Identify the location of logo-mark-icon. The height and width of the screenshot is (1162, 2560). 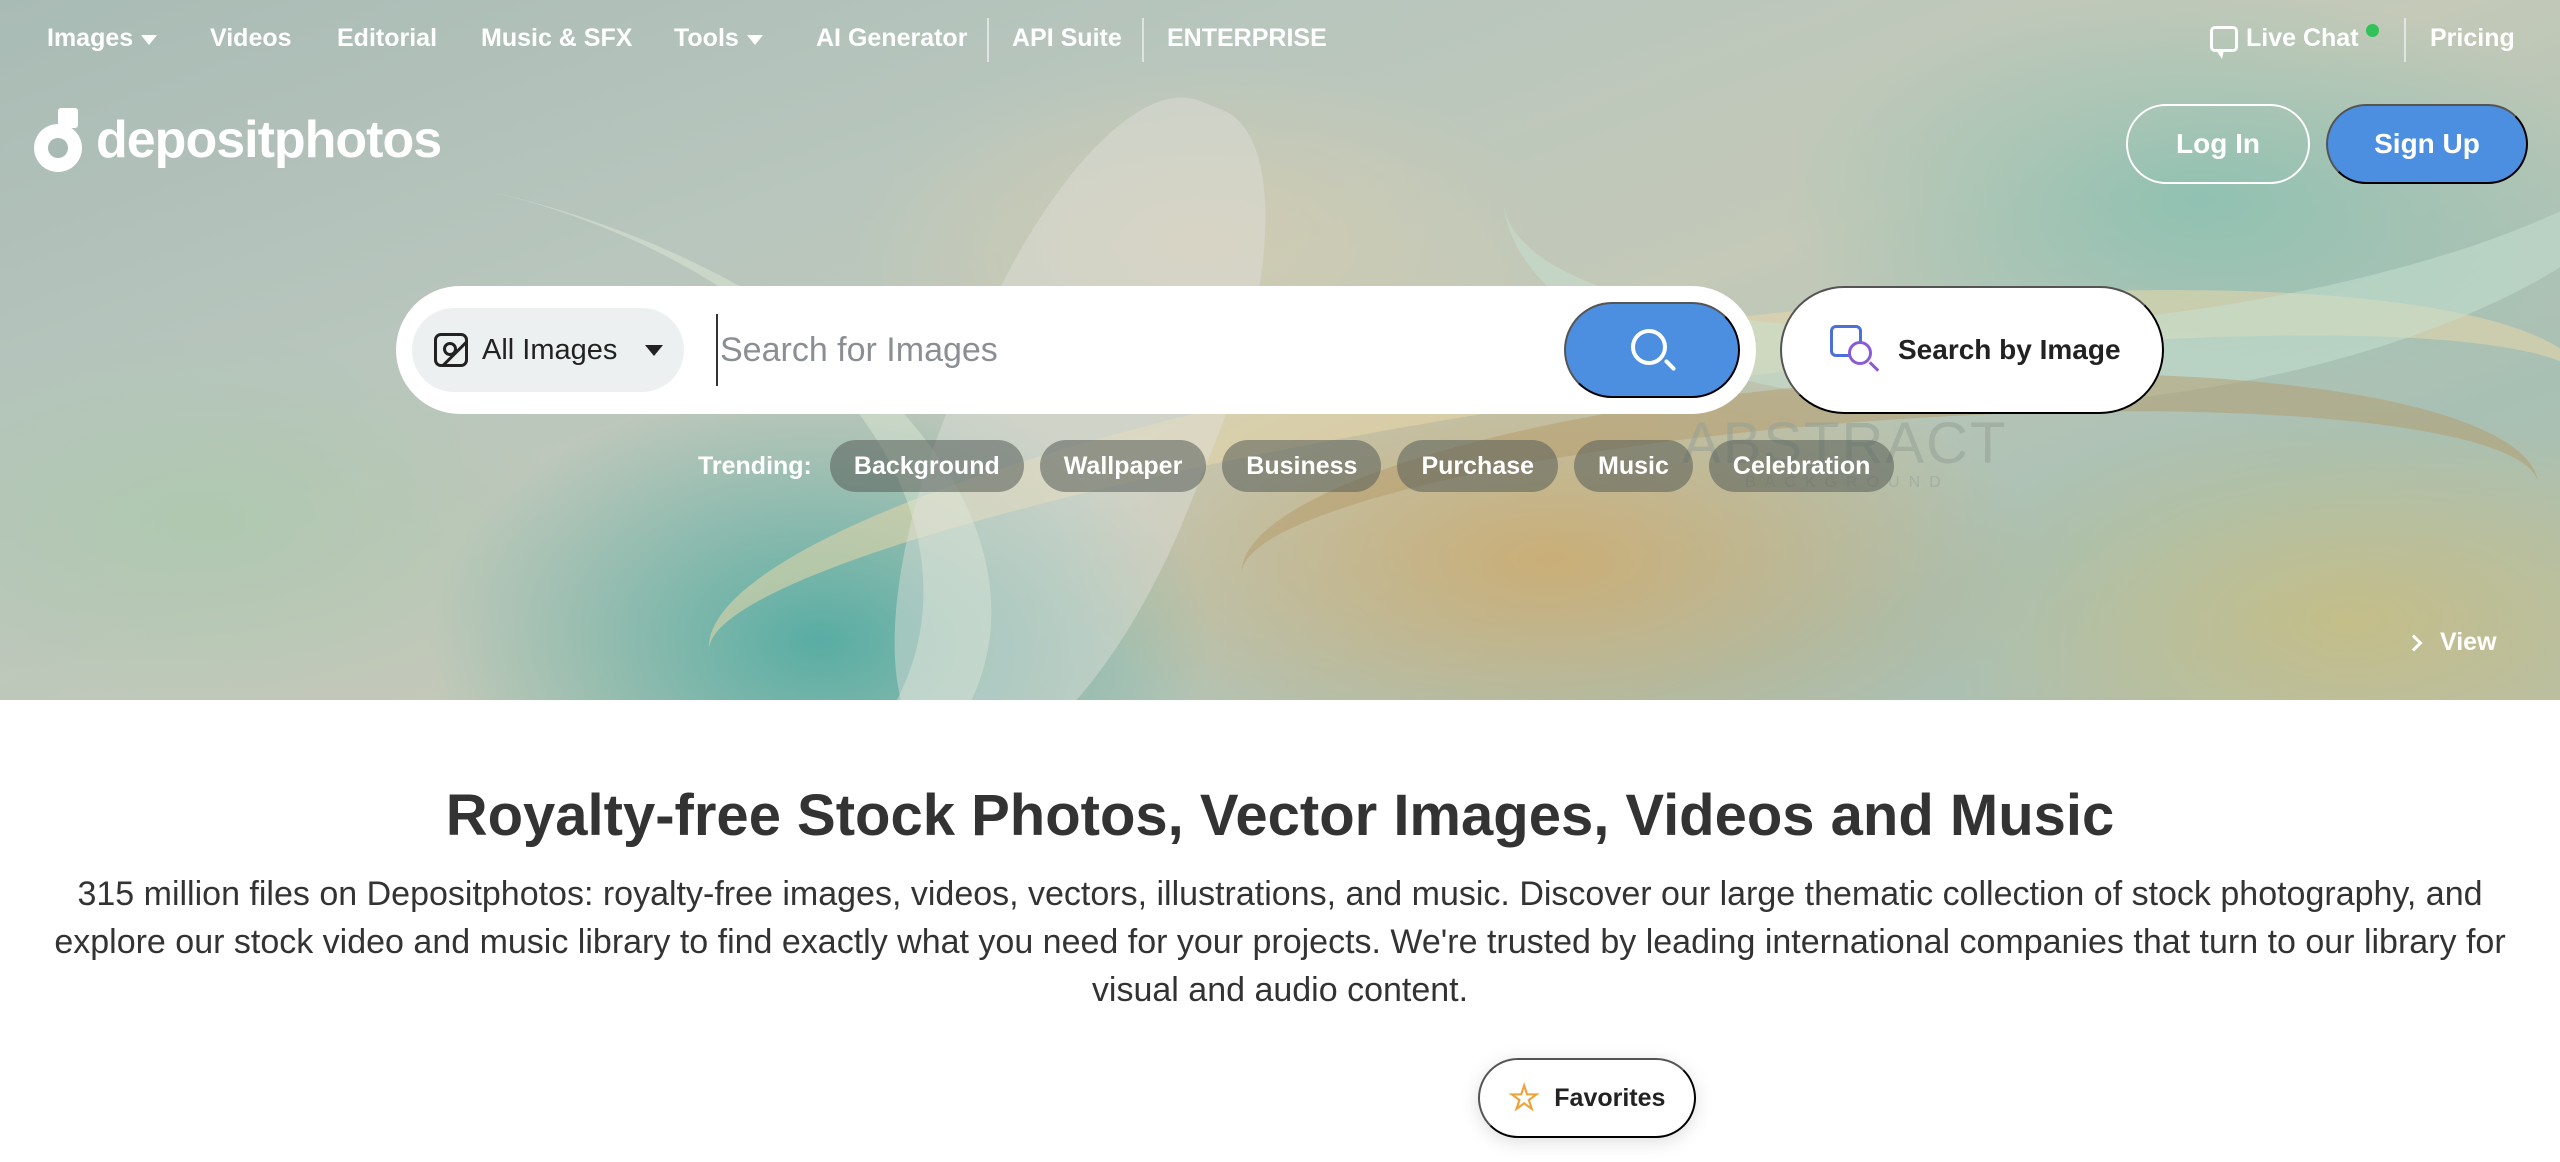
(58, 140).